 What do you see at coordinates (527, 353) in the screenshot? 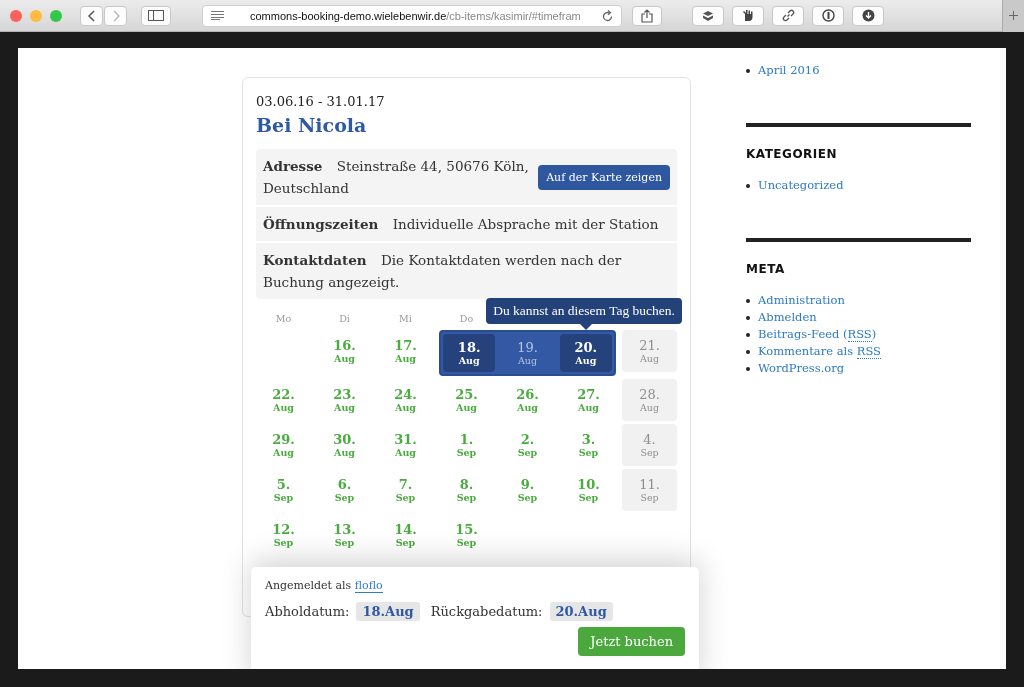
I see `calendar-day: 19. Aug` at bounding box center [527, 353].